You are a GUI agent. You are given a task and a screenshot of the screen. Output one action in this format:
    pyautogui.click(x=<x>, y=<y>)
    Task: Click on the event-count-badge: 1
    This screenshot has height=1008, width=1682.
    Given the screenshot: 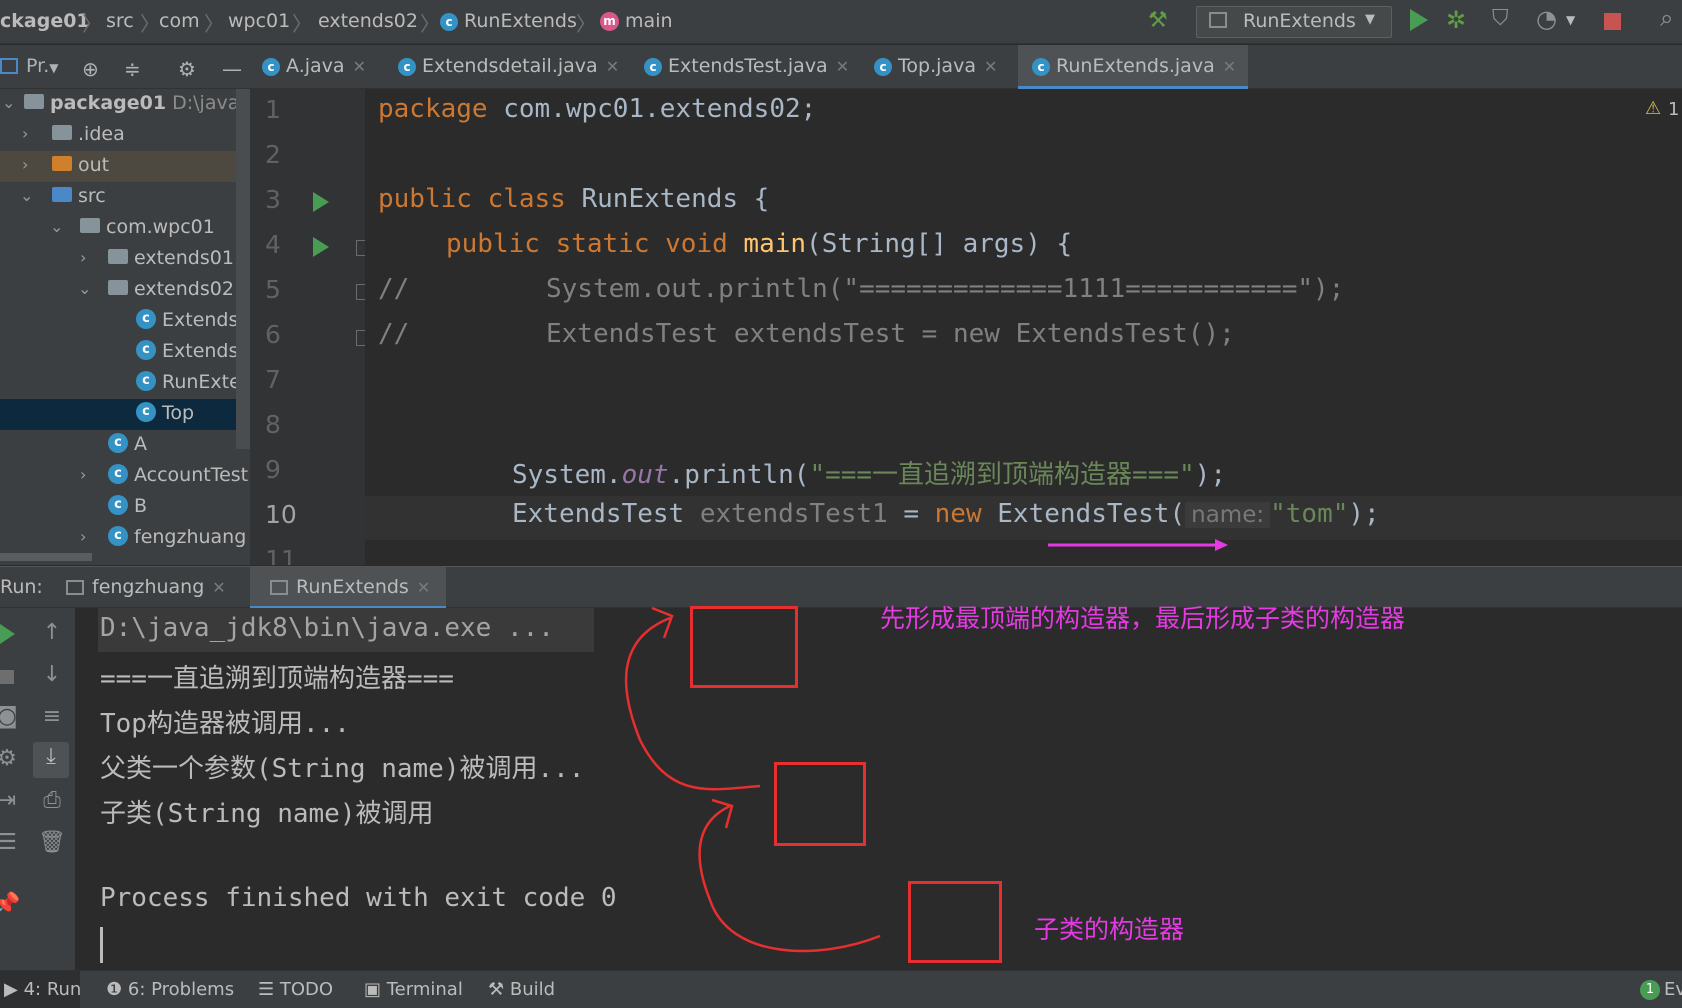 What is the action you would take?
    pyautogui.click(x=1650, y=990)
    